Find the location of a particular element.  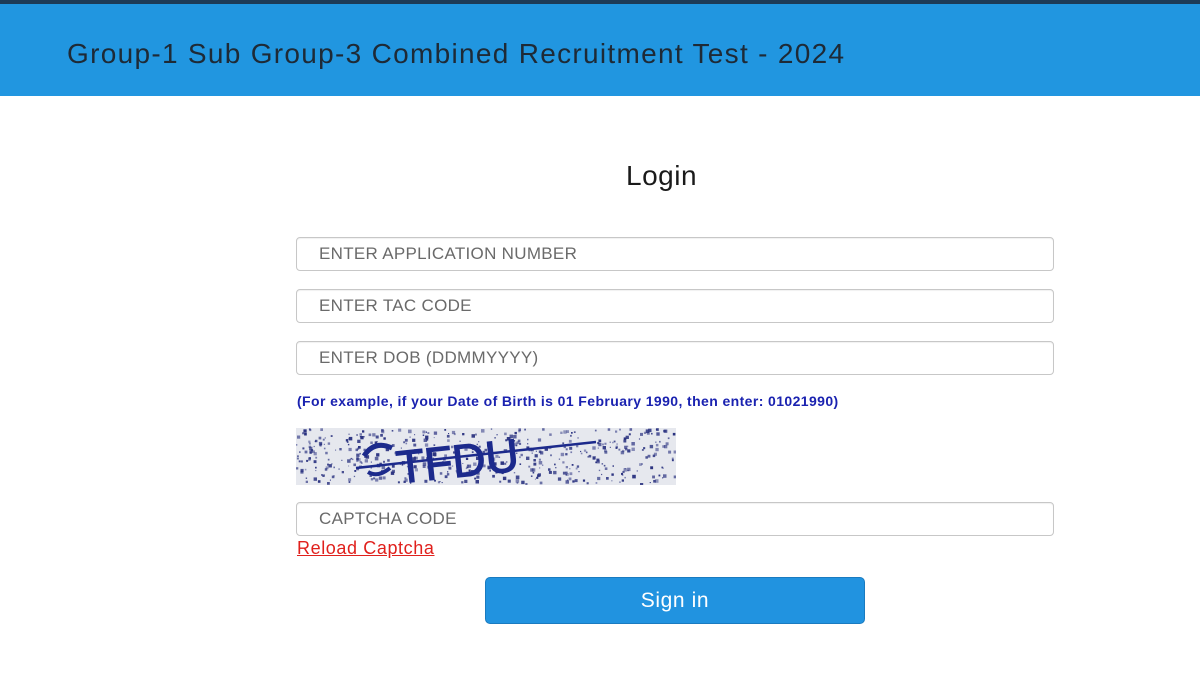

tac-code-input is located at coordinates (675, 306).